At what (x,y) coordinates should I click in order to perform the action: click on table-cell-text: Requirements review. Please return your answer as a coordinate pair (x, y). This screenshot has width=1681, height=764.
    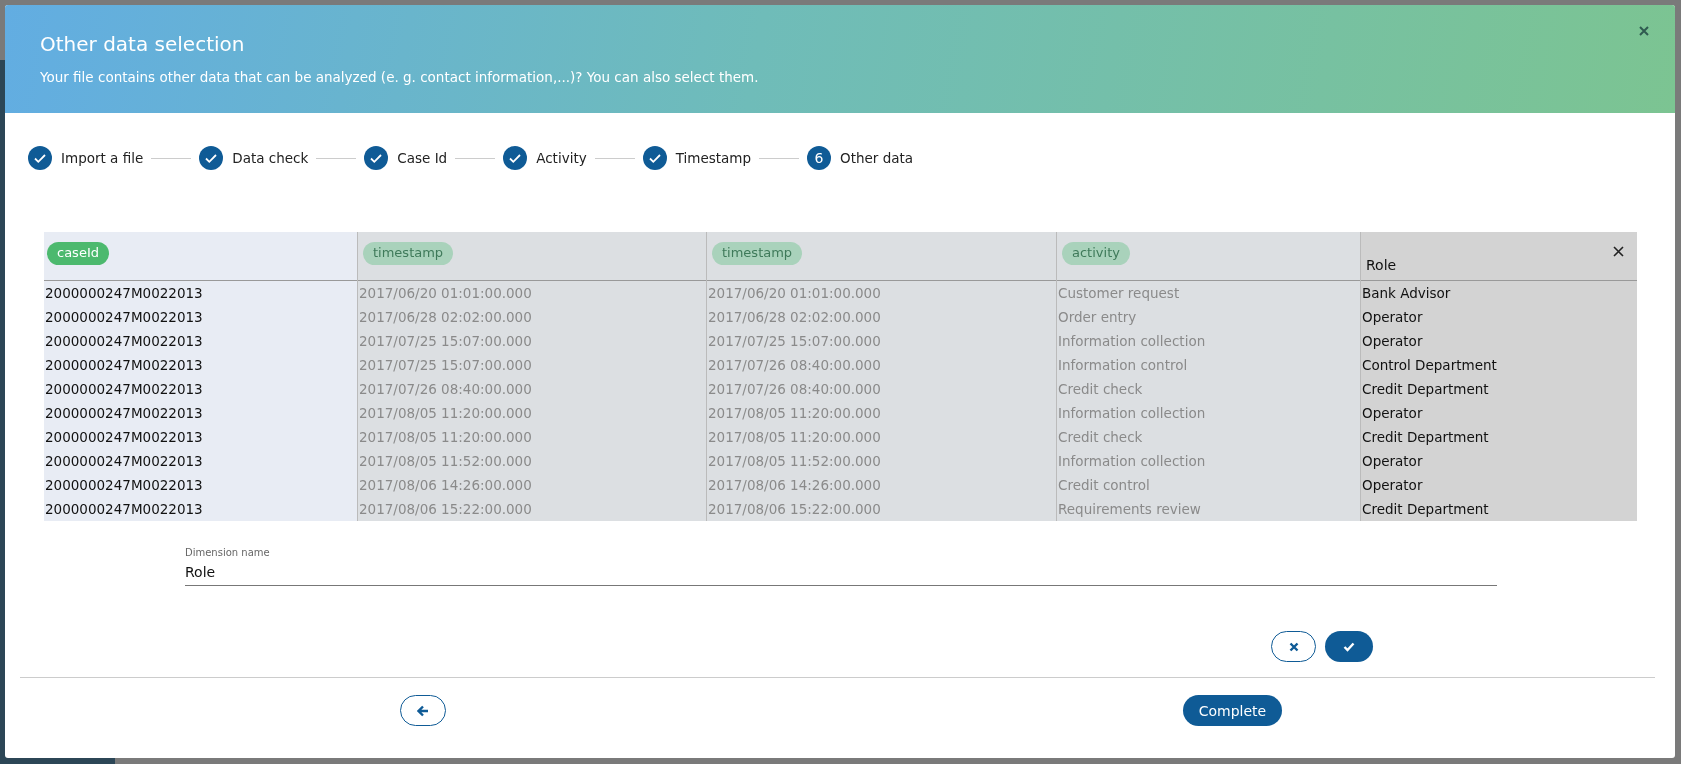
    Looking at the image, I should click on (1129, 509).